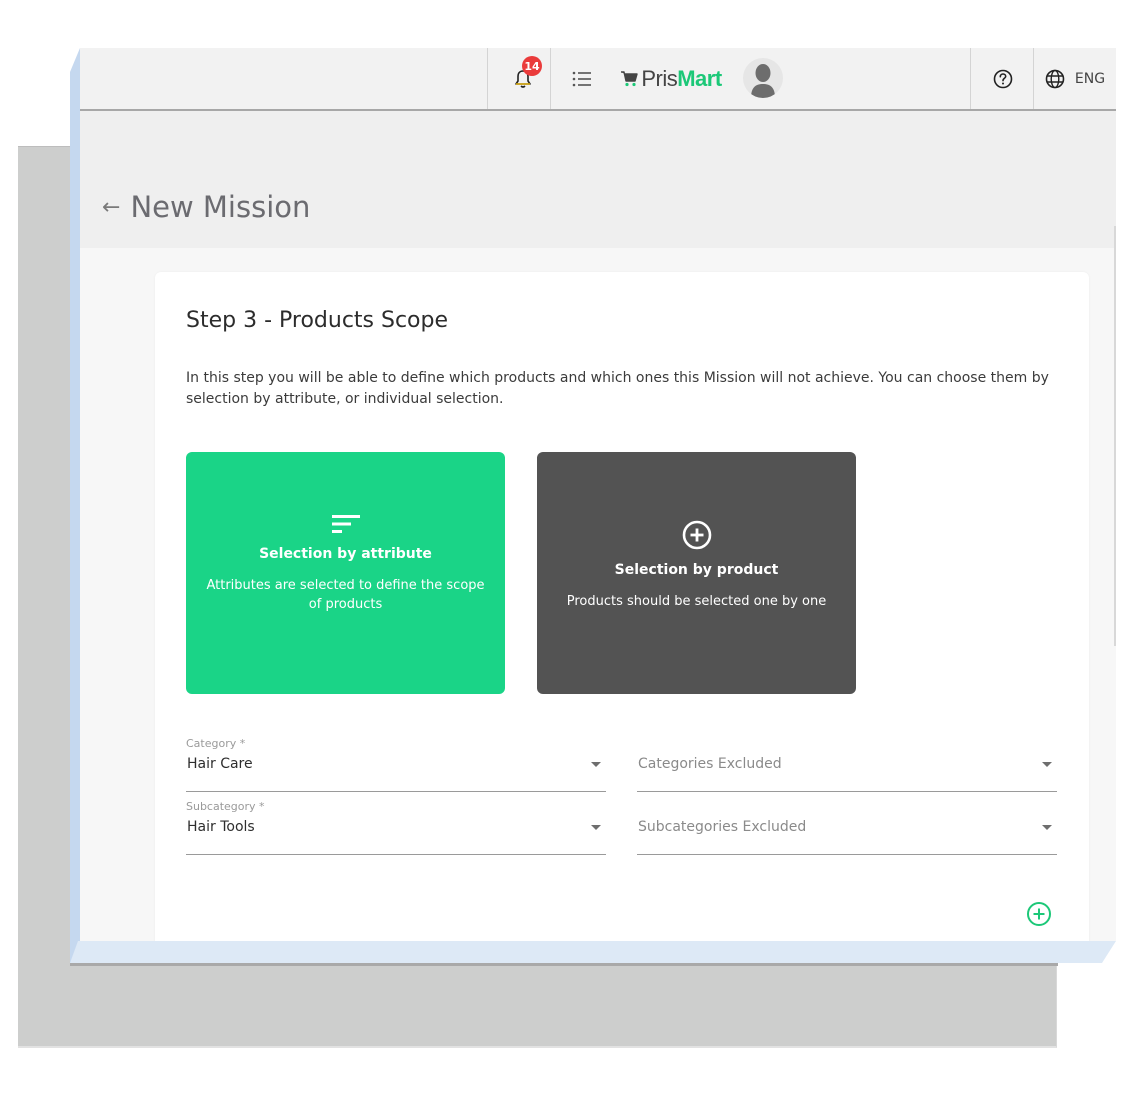 The image size is (1143, 1096). Describe the element at coordinates (396, 827) in the screenshot. I see `subcategory-select: Subcategory * Hair Tools` at that location.